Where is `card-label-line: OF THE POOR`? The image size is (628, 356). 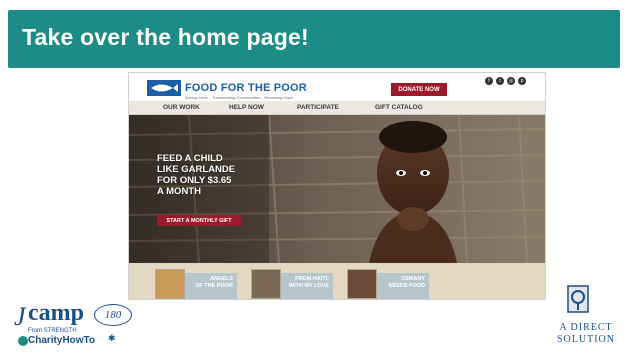
card-label-line: OF THE POOR is located at coordinates (214, 285).